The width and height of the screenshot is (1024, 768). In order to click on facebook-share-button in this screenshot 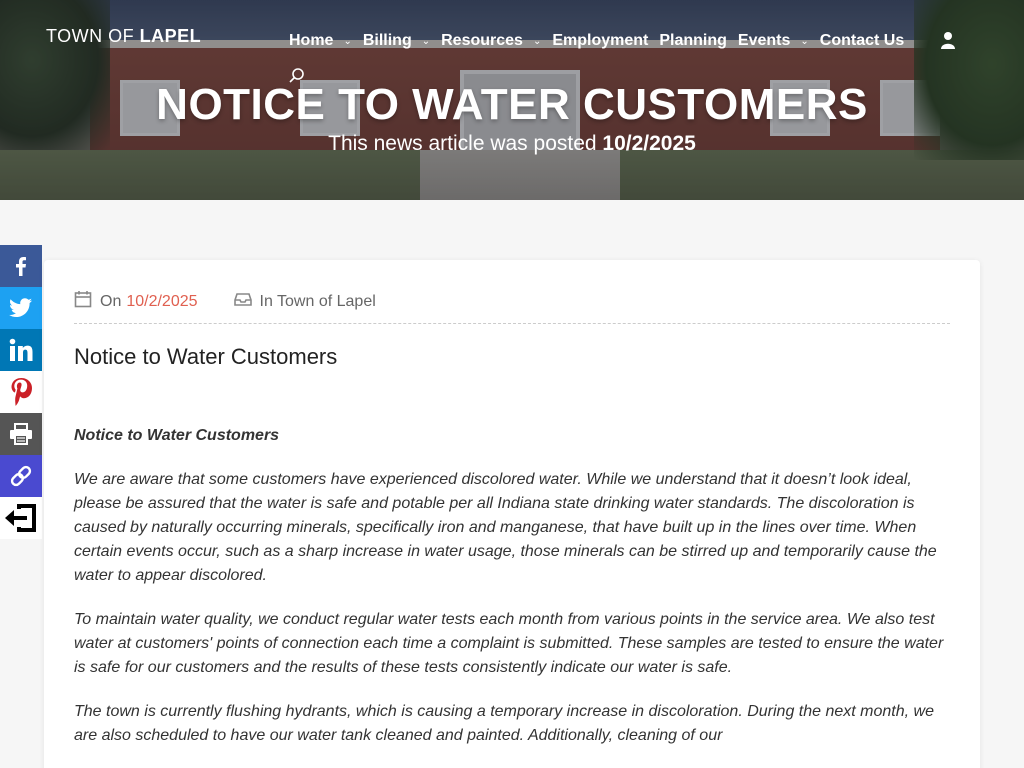, I will do `click(21, 266)`.